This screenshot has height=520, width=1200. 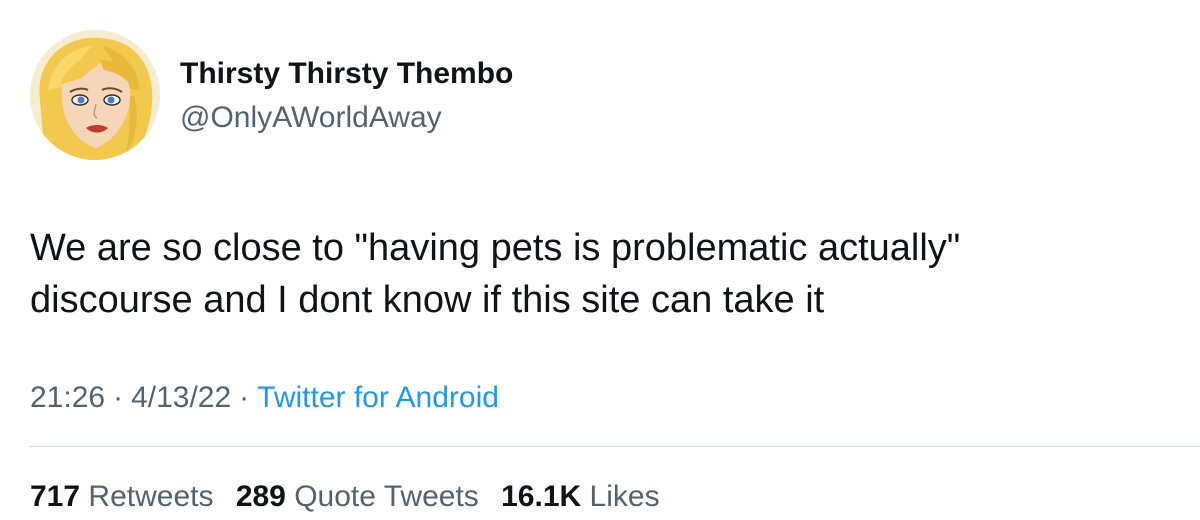 I want to click on tweet-metadata: 21:26 · 4/13/22 · Twitter for Android, so click(x=264, y=398).